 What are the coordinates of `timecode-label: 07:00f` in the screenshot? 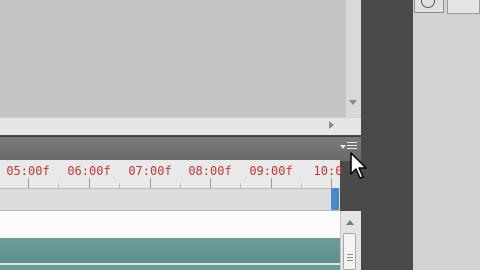 It's located at (150, 171).